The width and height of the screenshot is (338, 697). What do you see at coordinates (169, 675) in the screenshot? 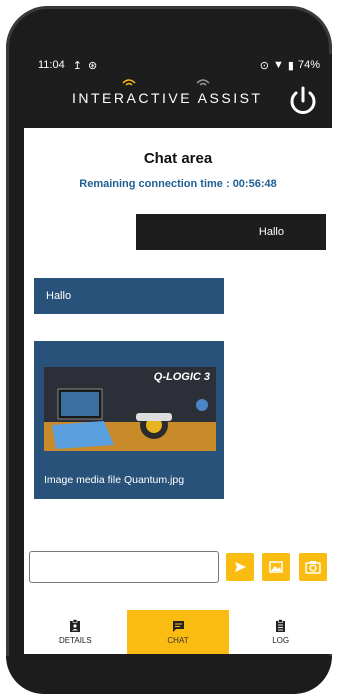
I see `home-indicator` at bounding box center [169, 675].